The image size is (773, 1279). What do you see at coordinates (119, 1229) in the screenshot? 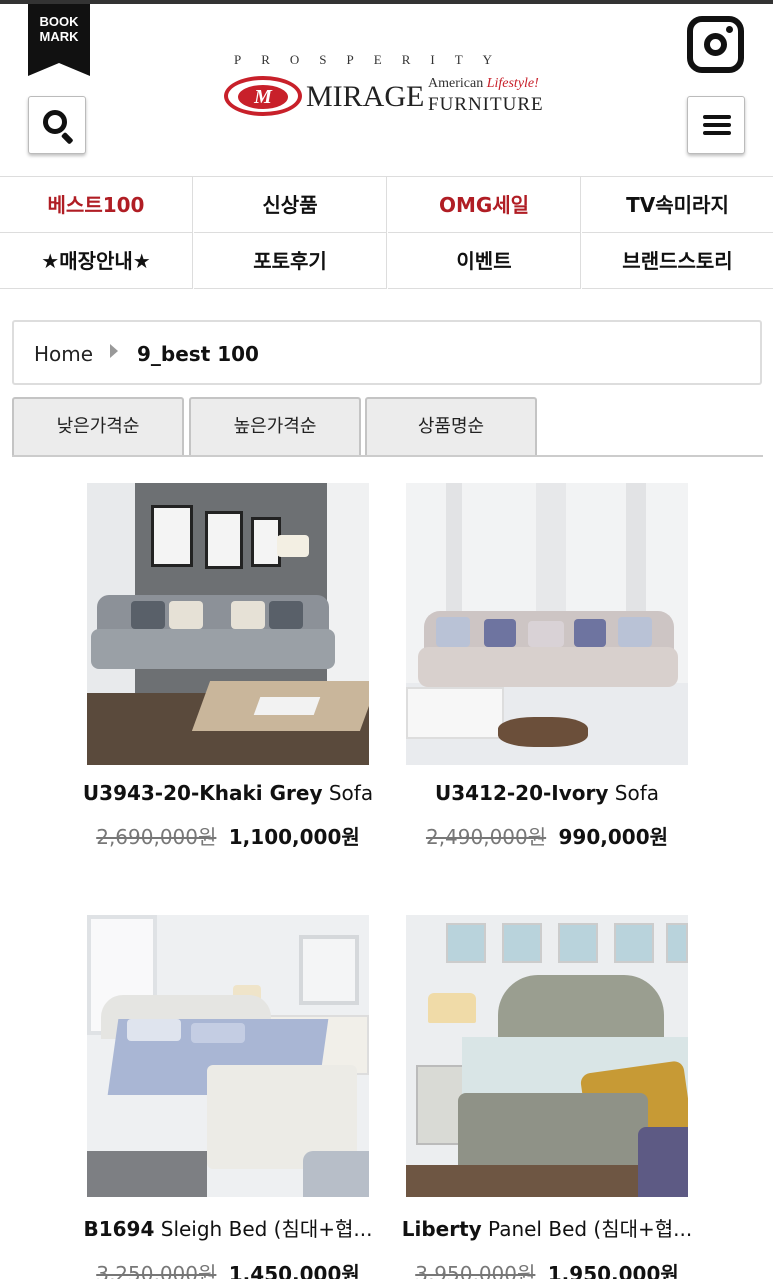
I see `product-model: B1694` at bounding box center [119, 1229].